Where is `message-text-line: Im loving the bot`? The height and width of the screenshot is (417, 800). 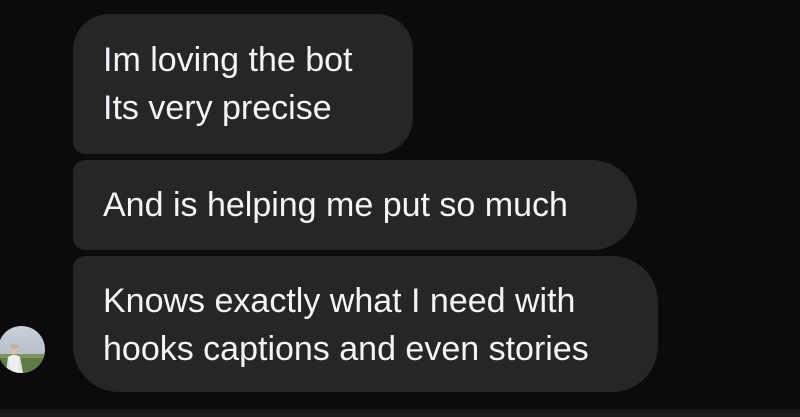 message-text-line: Im loving the bot is located at coordinates (228, 60).